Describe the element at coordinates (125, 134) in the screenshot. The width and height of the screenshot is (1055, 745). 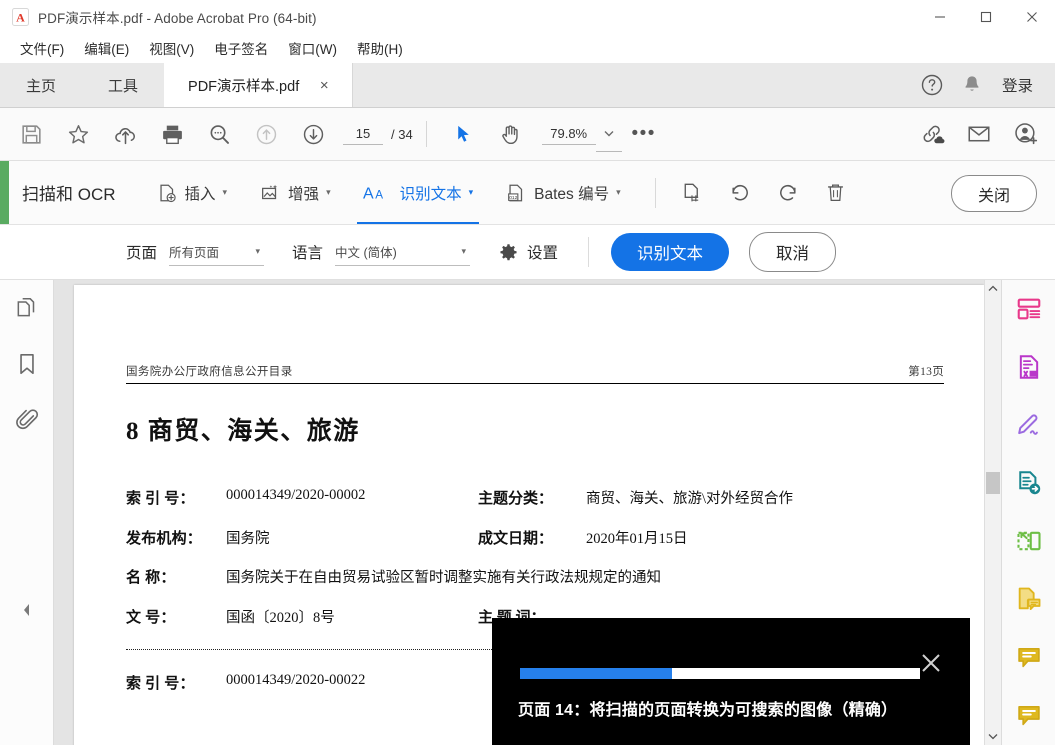
I see `cloud-upload-icon` at that location.